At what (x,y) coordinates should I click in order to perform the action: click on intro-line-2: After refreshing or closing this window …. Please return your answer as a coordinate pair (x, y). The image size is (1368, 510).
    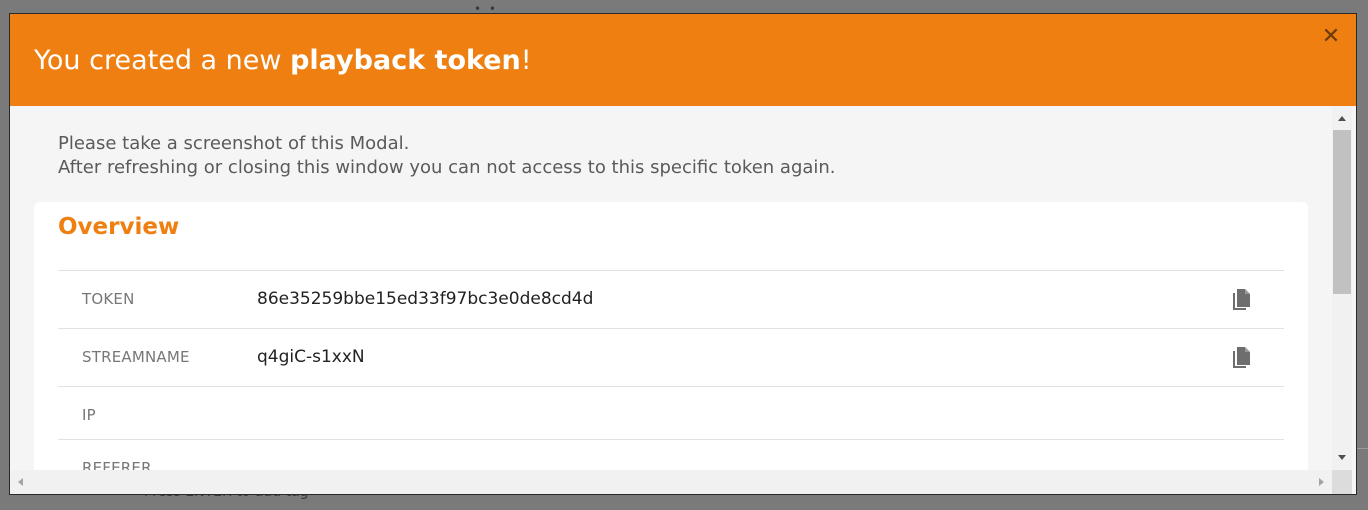
    Looking at the image, I should click on (447, 167).